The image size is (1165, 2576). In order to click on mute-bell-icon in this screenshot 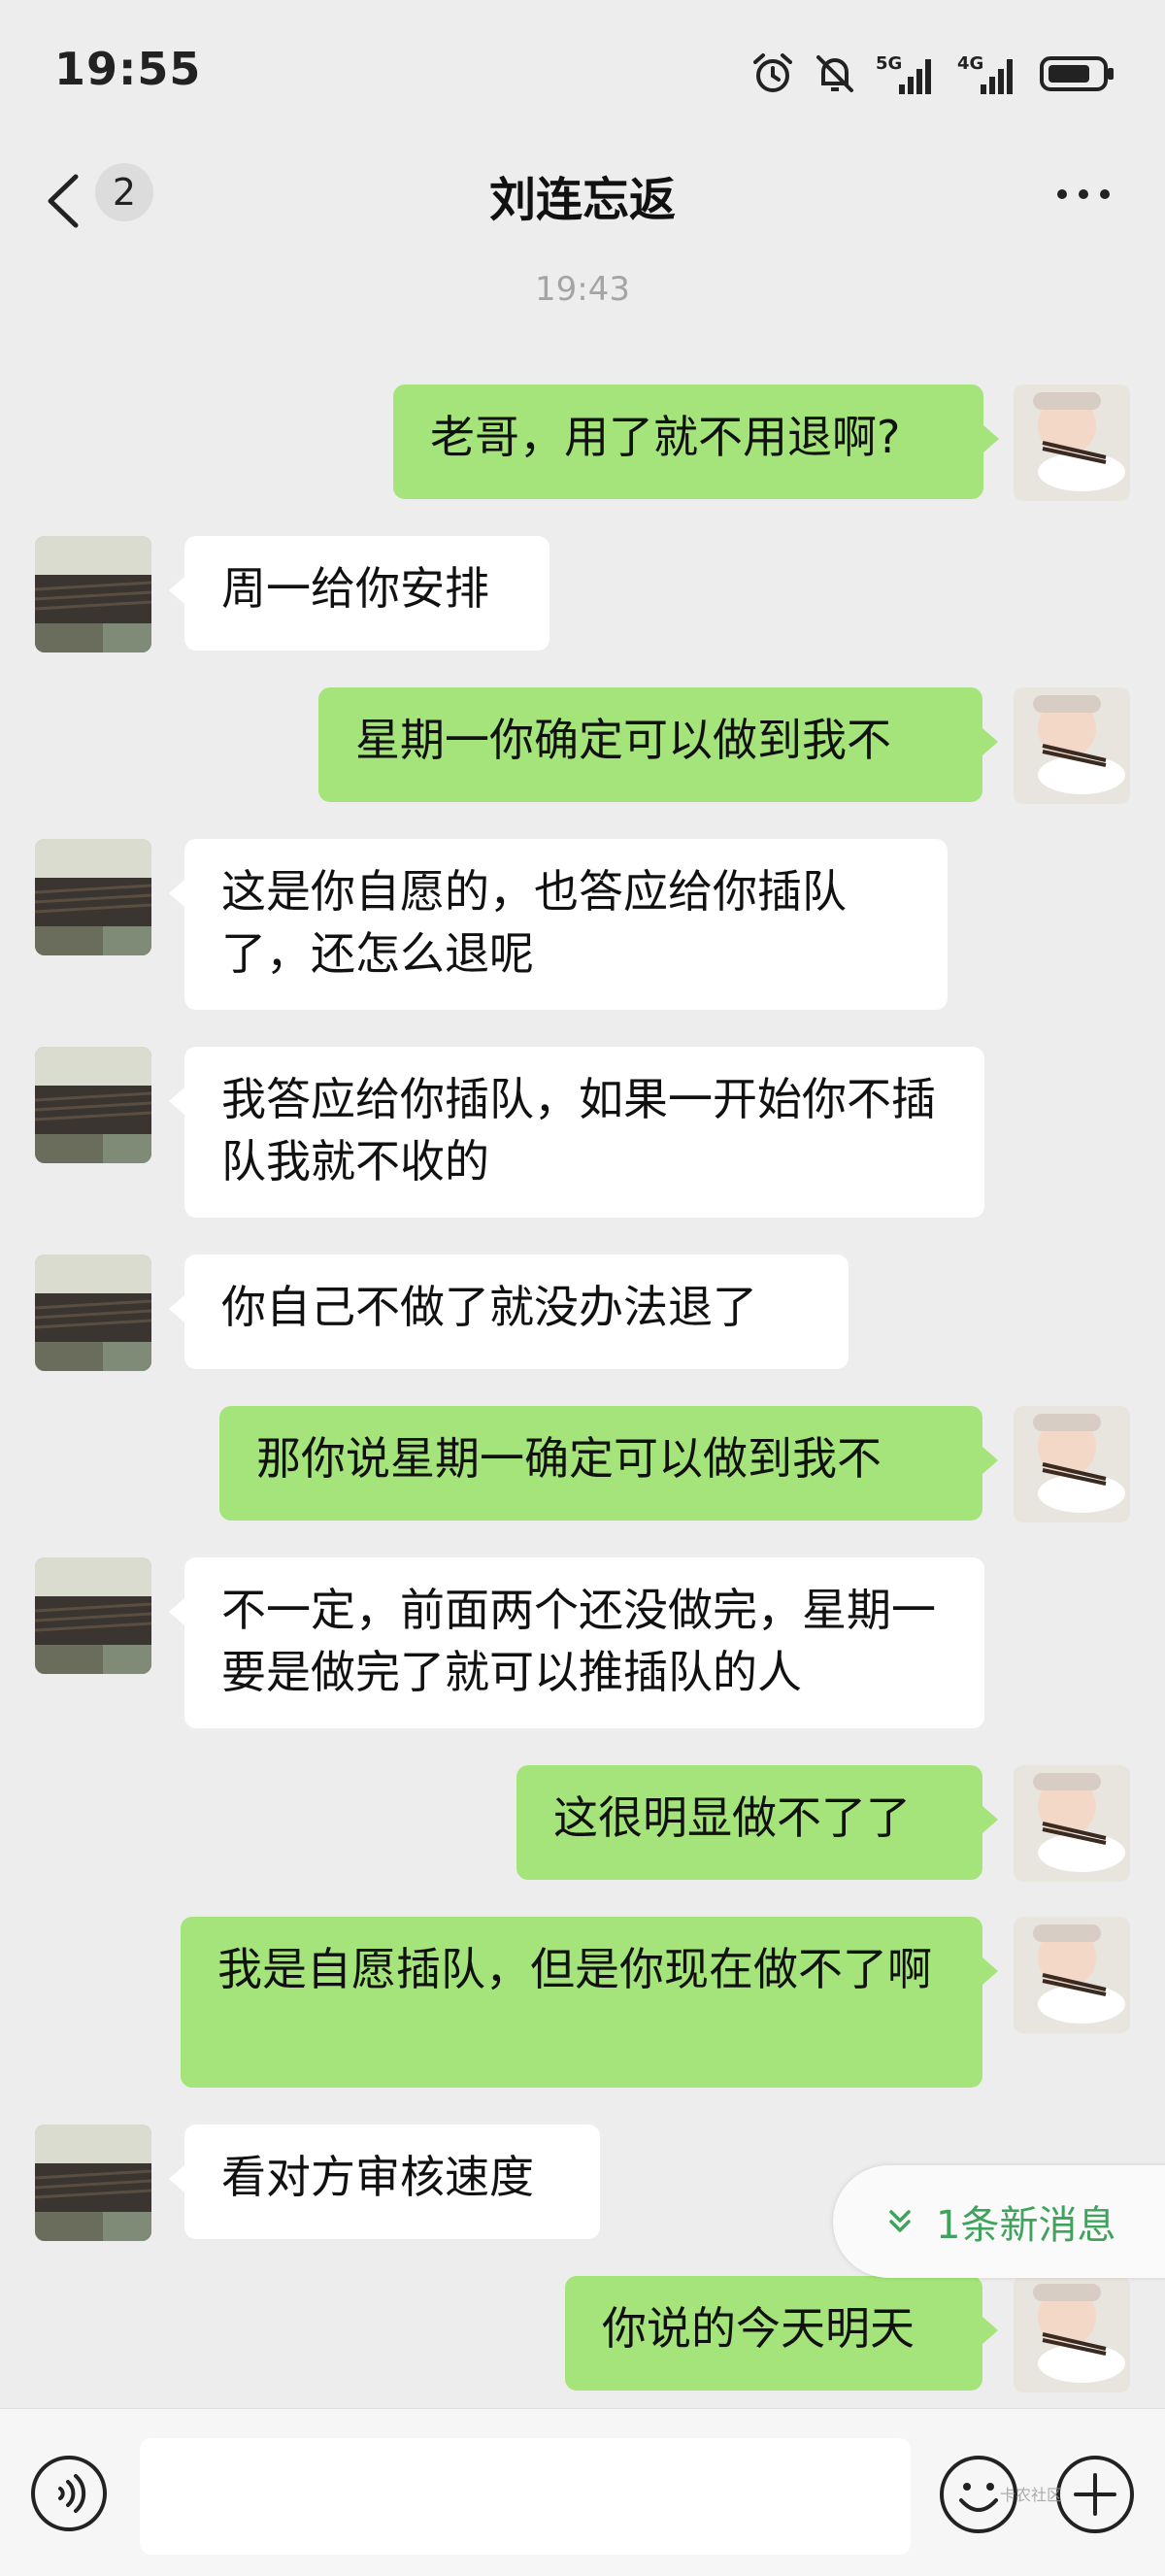, I will do `click(834, 73)`.